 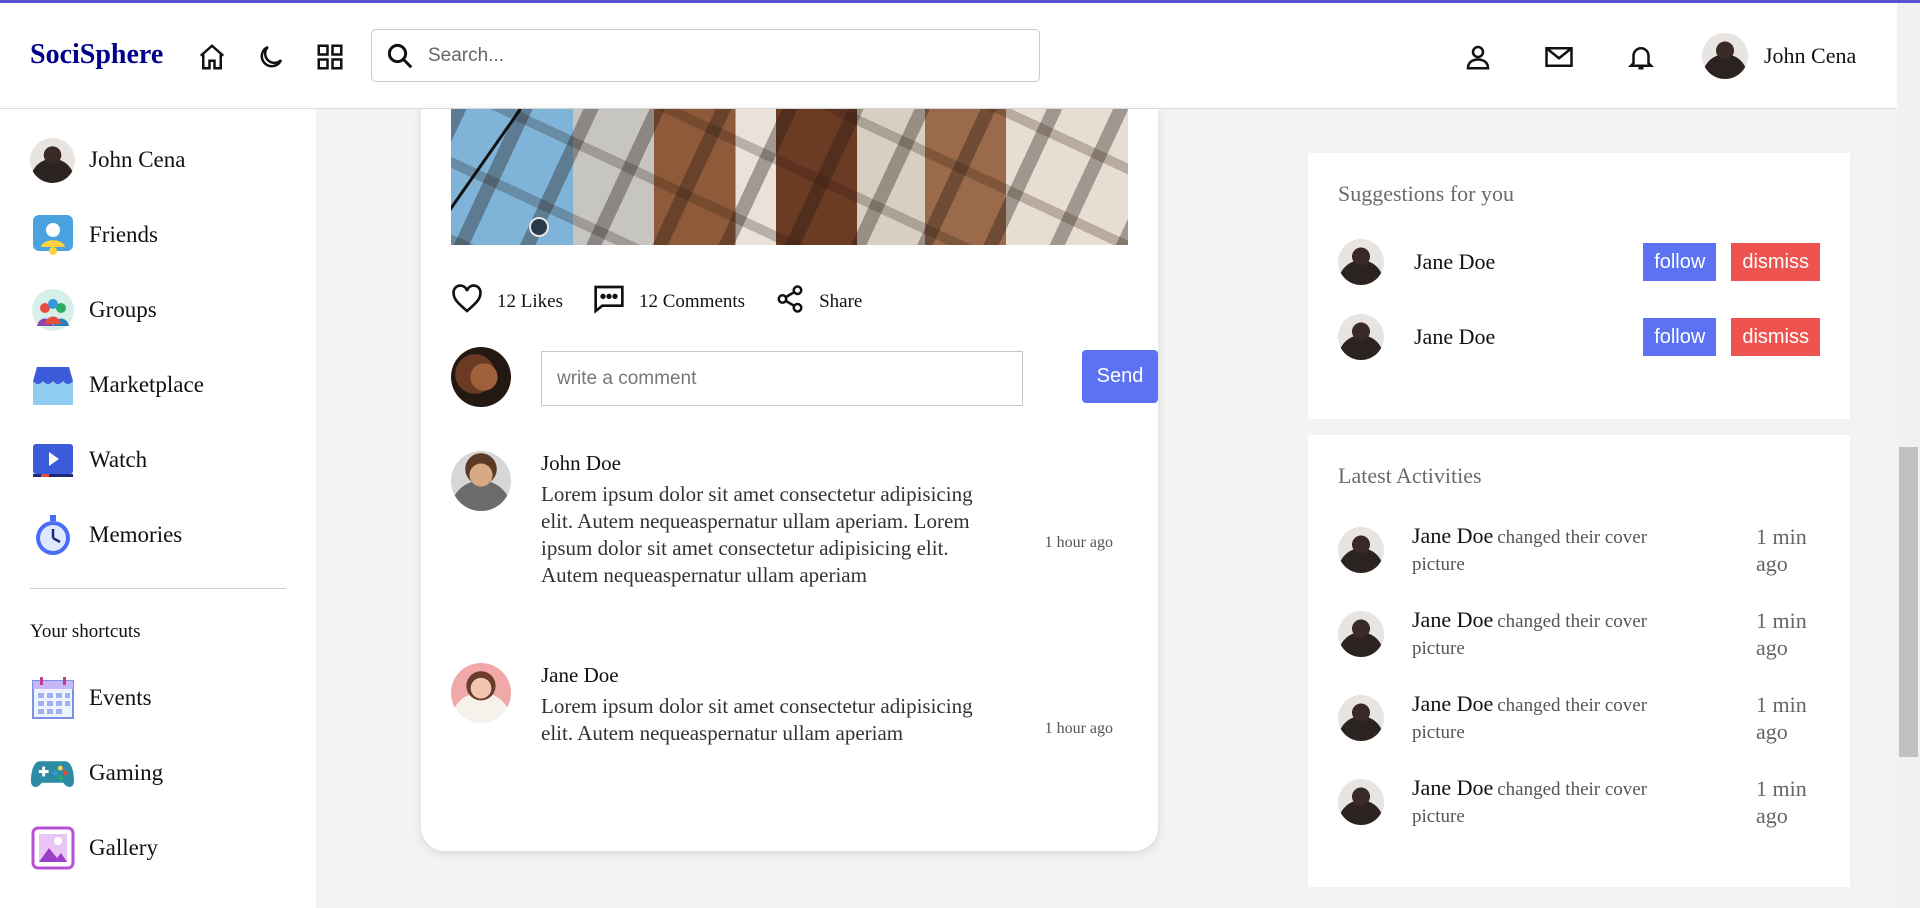 What do you see at coordinates (692, 301) in the screenshot?
I see `comments-count: 12 Comments` at bounding box center [692, 301].